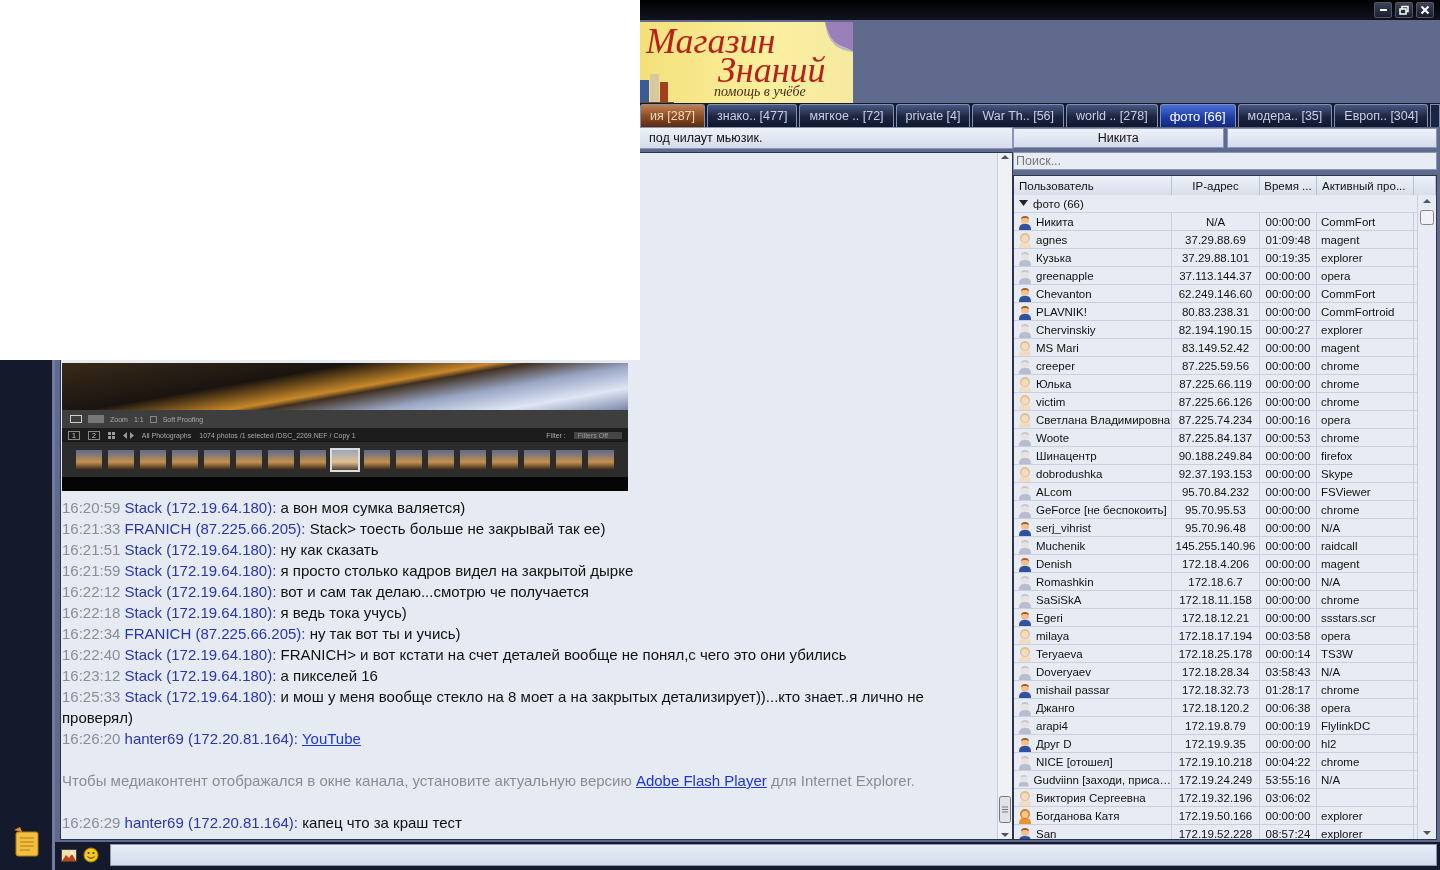 Image resolution: width=1440 pixels, height=870 pixels. What do you see at coordinates (1058, 203) in the screenshot?
I see `group-label: фото (66)` at bounding box center [1058, 203].